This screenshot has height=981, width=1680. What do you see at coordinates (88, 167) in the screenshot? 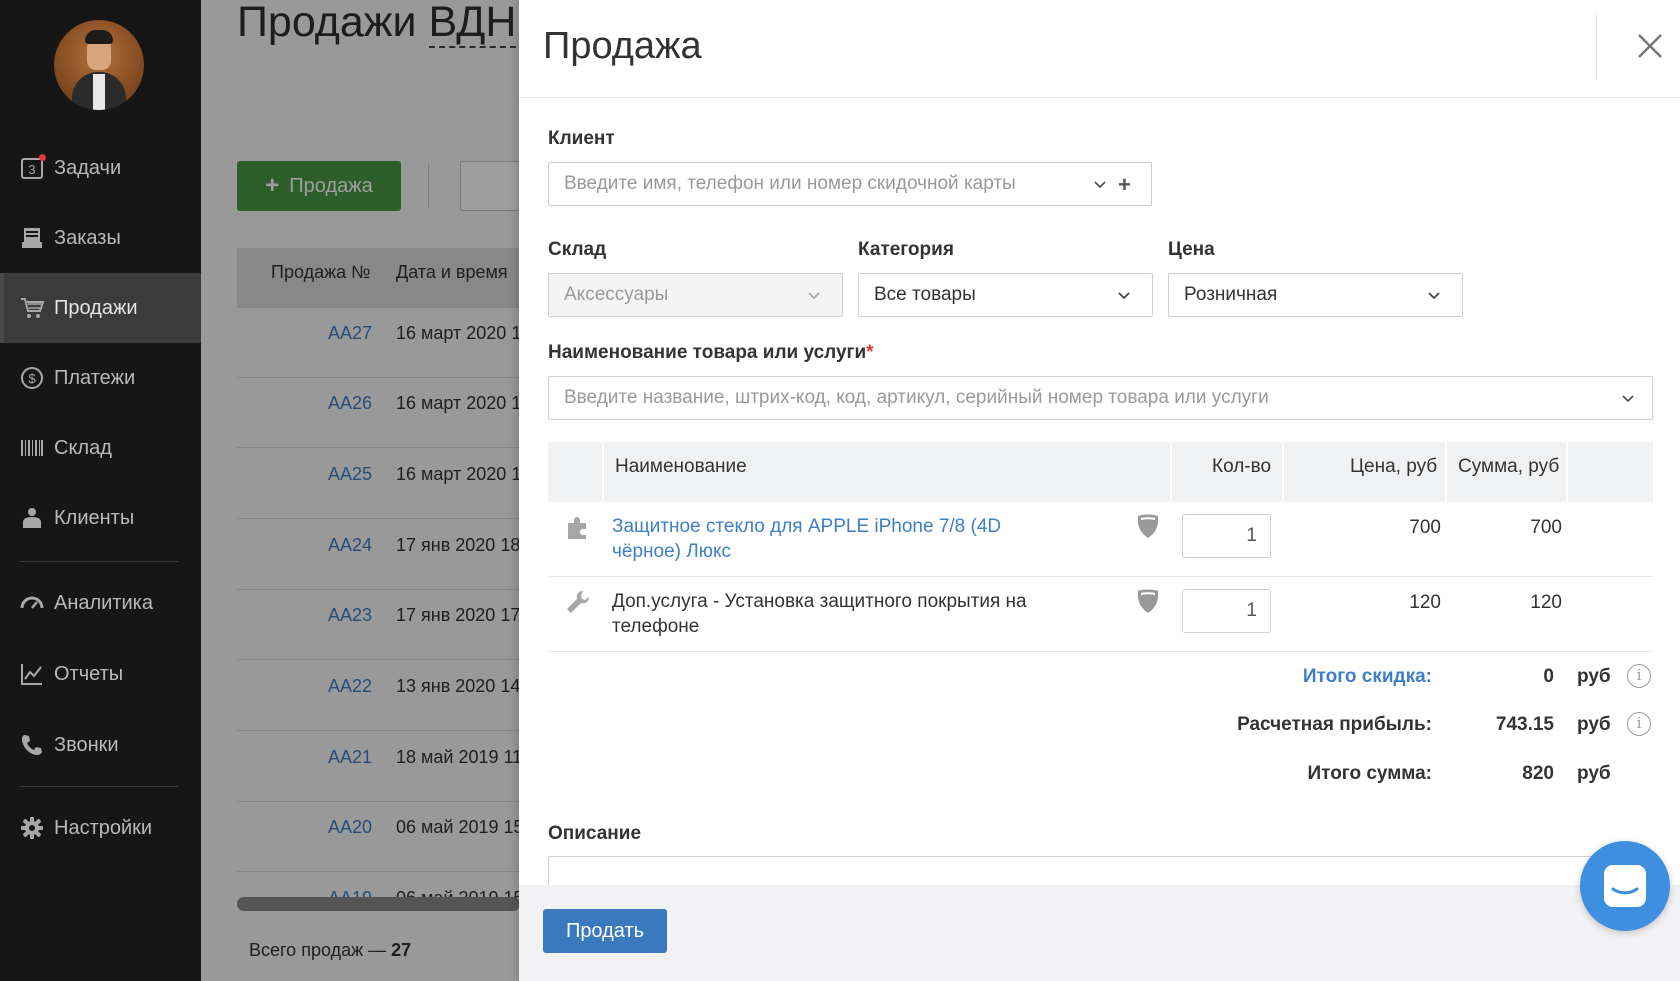
I see `sidebar-item-label: Задачи` at bounding box center [88, 167].